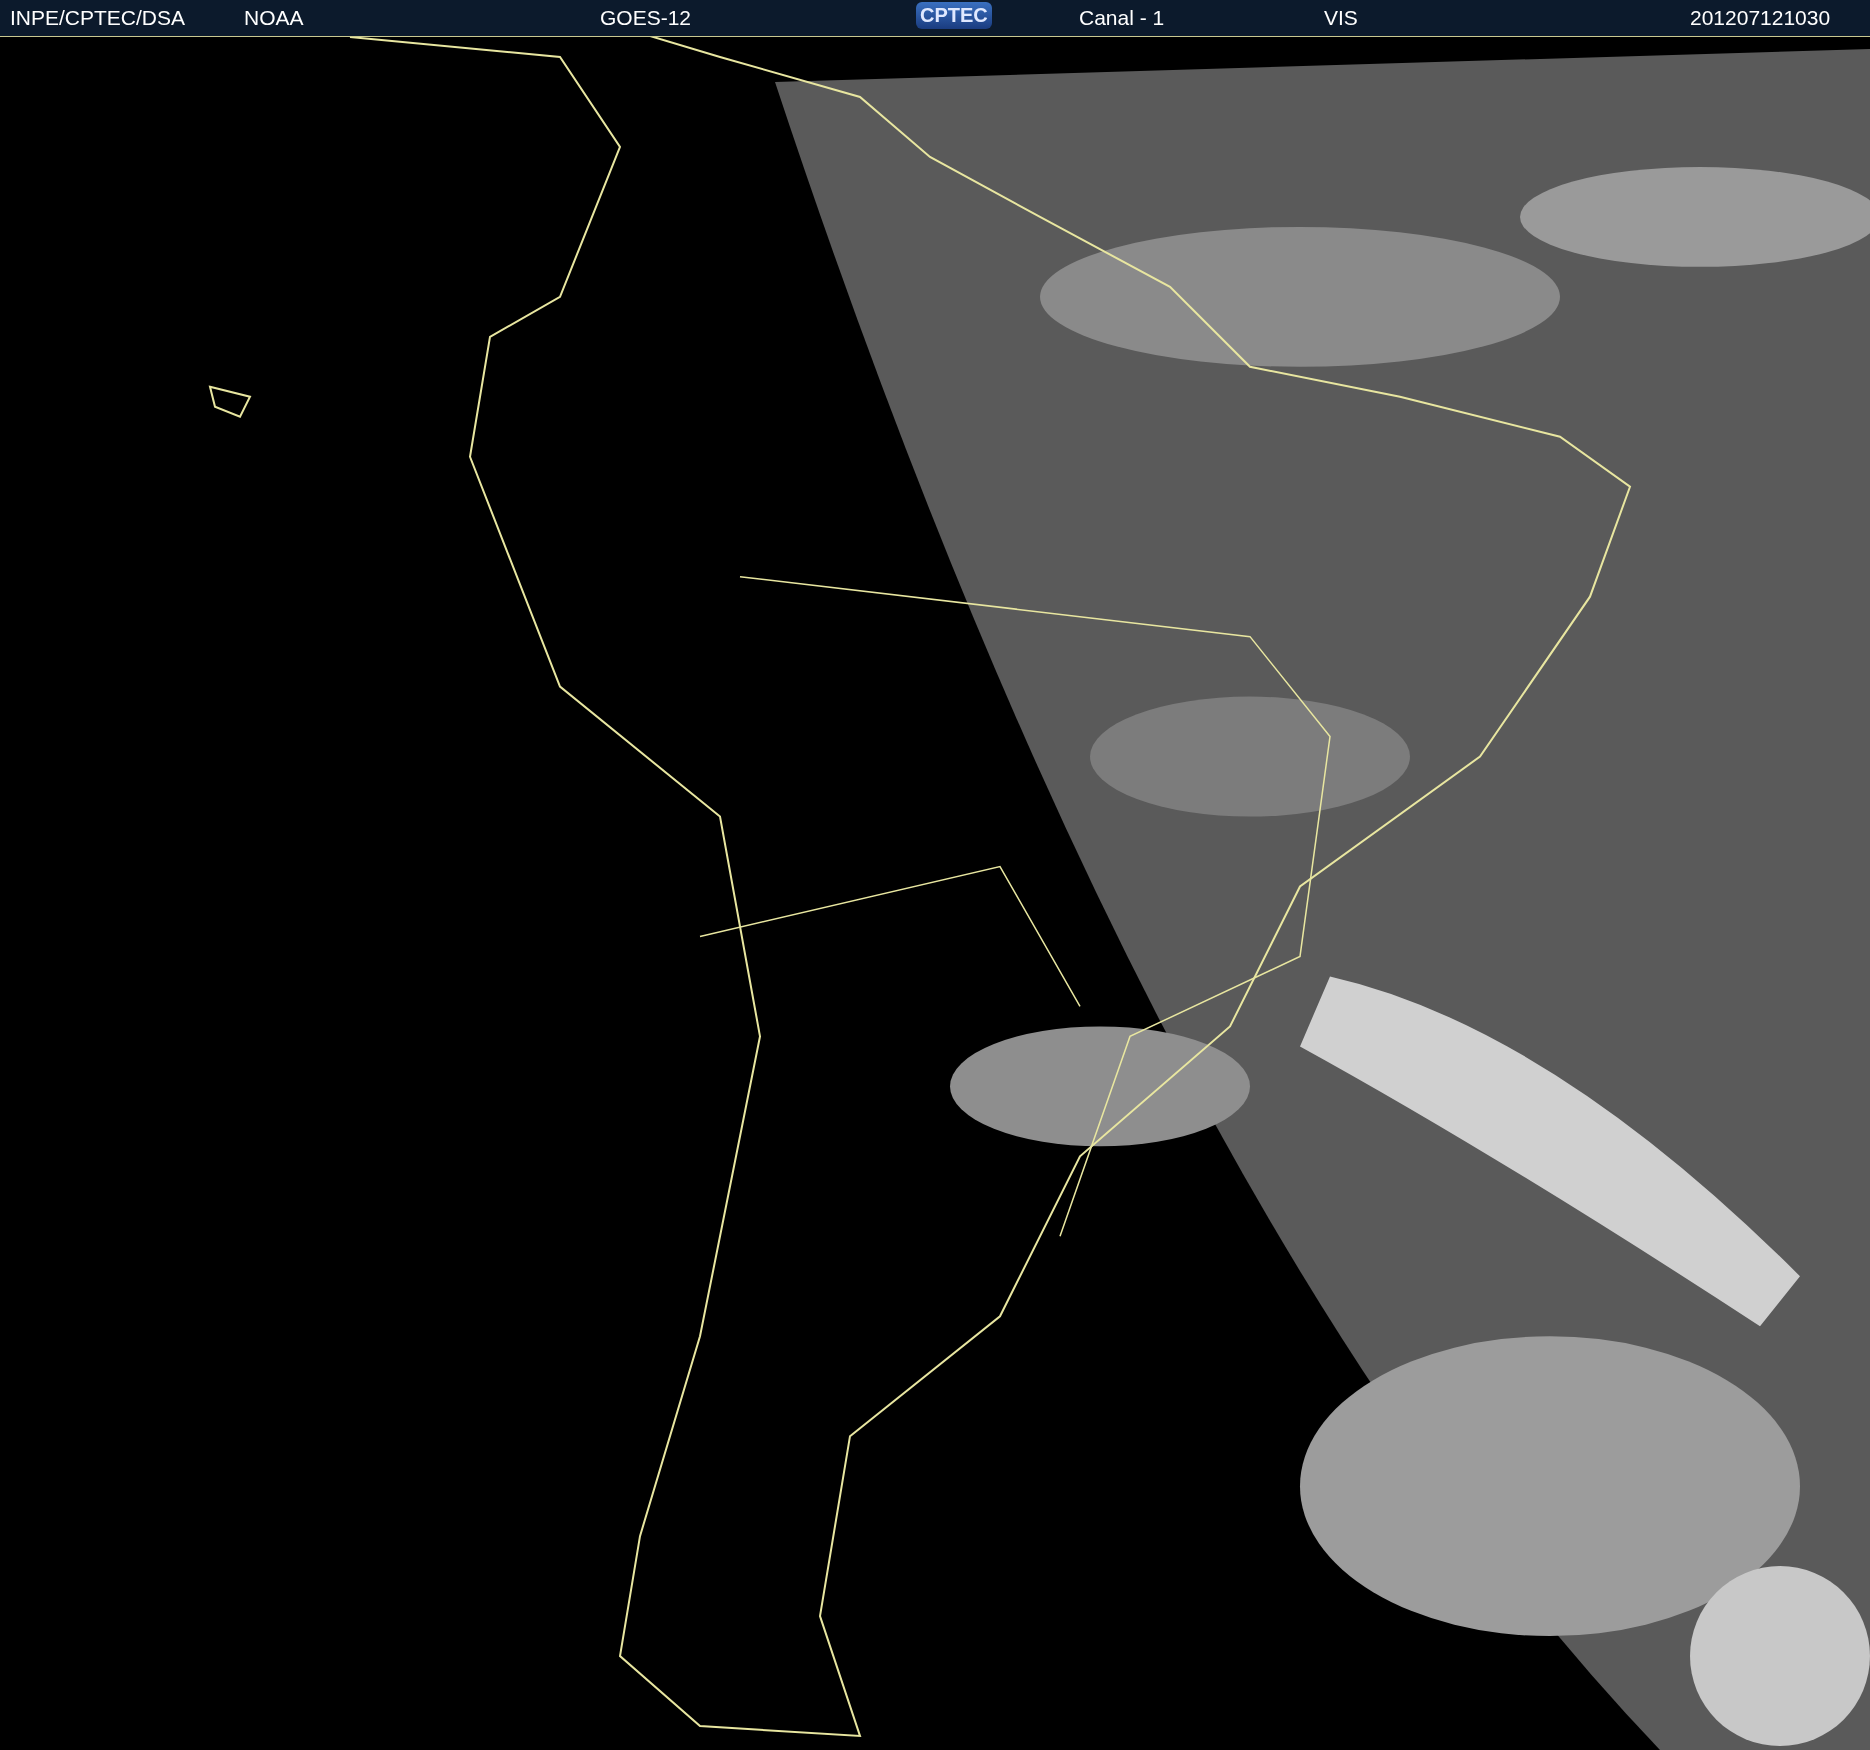 This screenshot has height=1750, width=1870. Describe the element at coordinates (1760, 18) in the screenshot. I see `header-text: 201207121030` at that location.